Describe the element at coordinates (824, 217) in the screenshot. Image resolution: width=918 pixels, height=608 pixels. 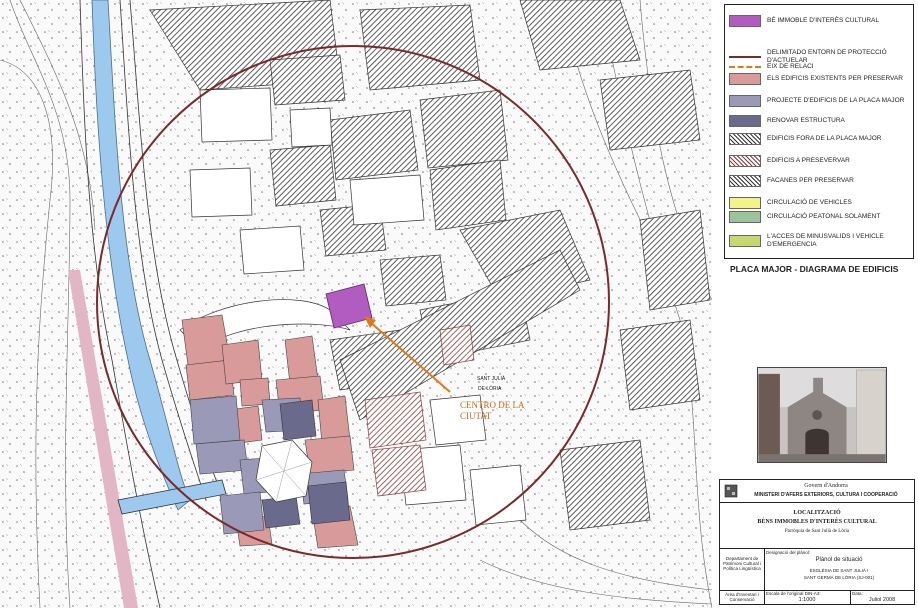
I see `legend-label: CIRCULACIÓ PEATONAL SOLAMENT` at that location.